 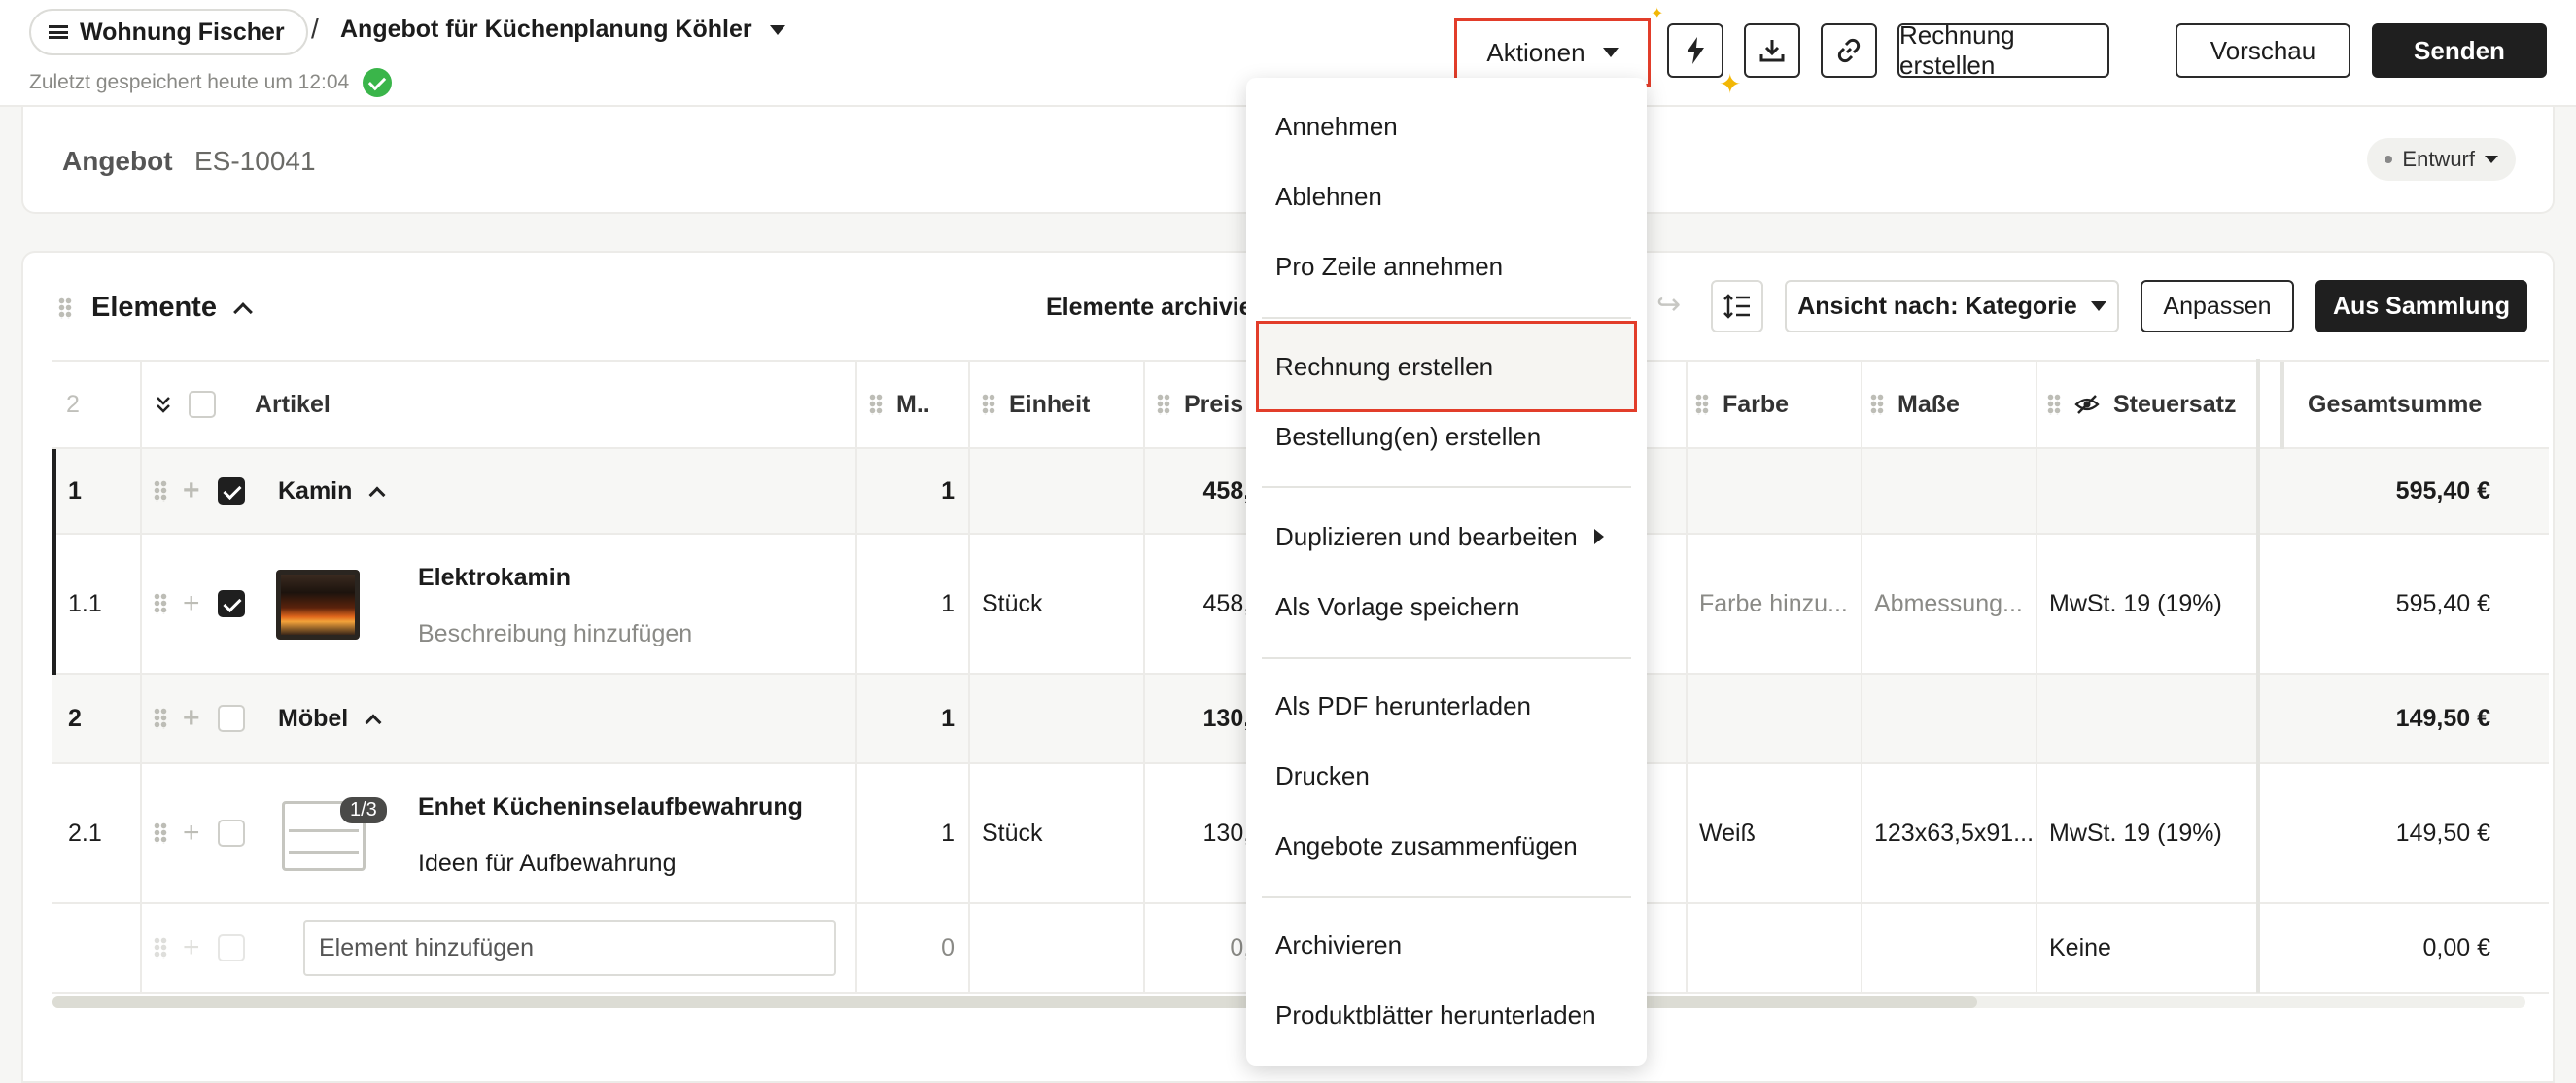 What do you see at coordinates (2459, 50) in the screenshot?
I see `send-button: Senden` at bounding box center [2459, 50].